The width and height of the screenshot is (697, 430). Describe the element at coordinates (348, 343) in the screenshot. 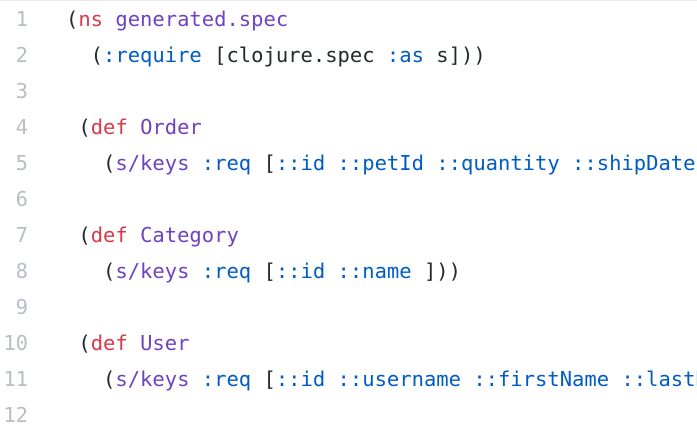

I see `code-line: 10 (def User` at that location.